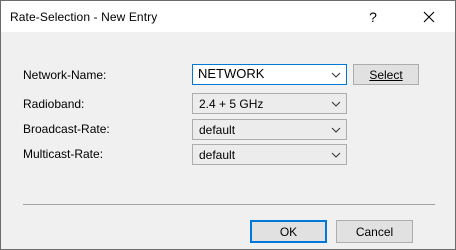 Image resolution: width=456 pixels, height=250 pixels. What do you see at coordinates (229, 204) in the screenshot?
I see `divider` at bounding box center [229, 204].